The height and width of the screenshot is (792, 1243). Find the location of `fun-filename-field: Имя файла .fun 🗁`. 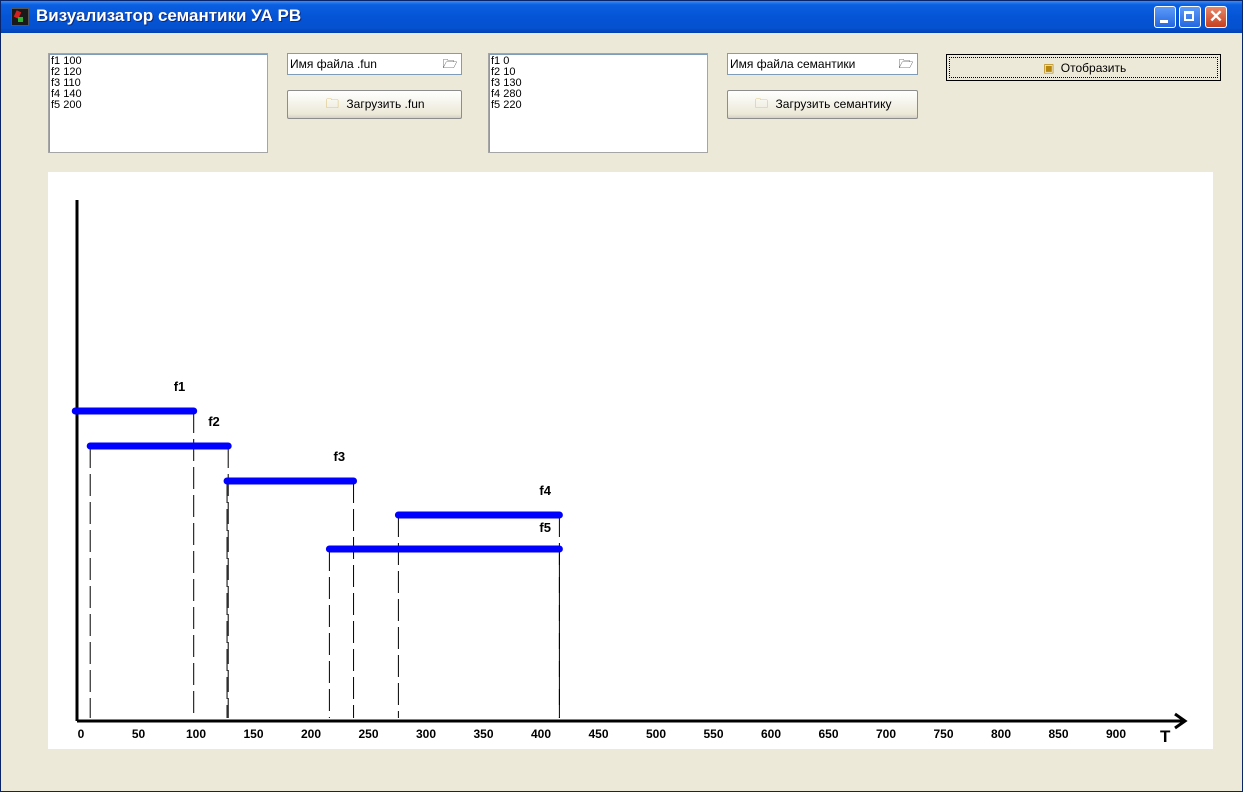

fun-filename-field: Имя файла .fun 🗁 is located at coordinates (374, 64).